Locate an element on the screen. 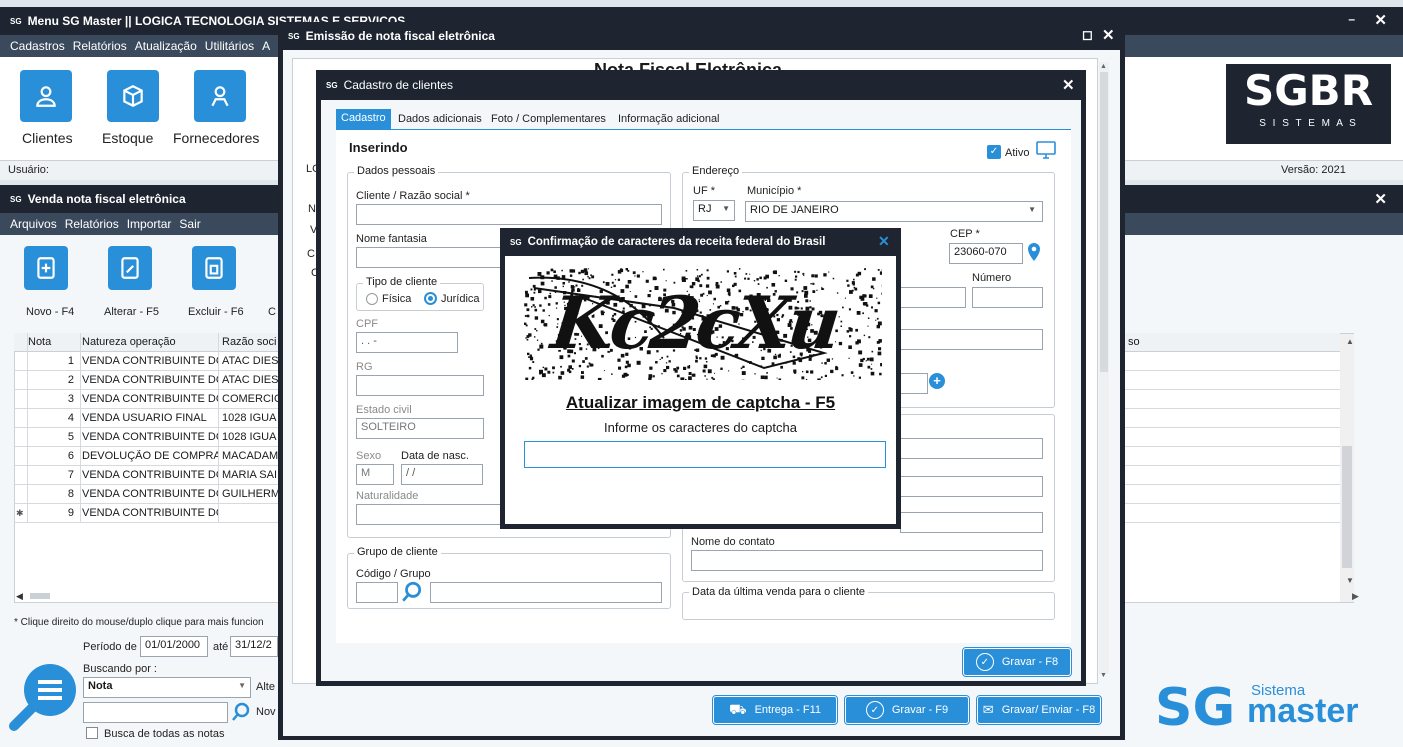  cliente-input is located at coordinates (509, 214).